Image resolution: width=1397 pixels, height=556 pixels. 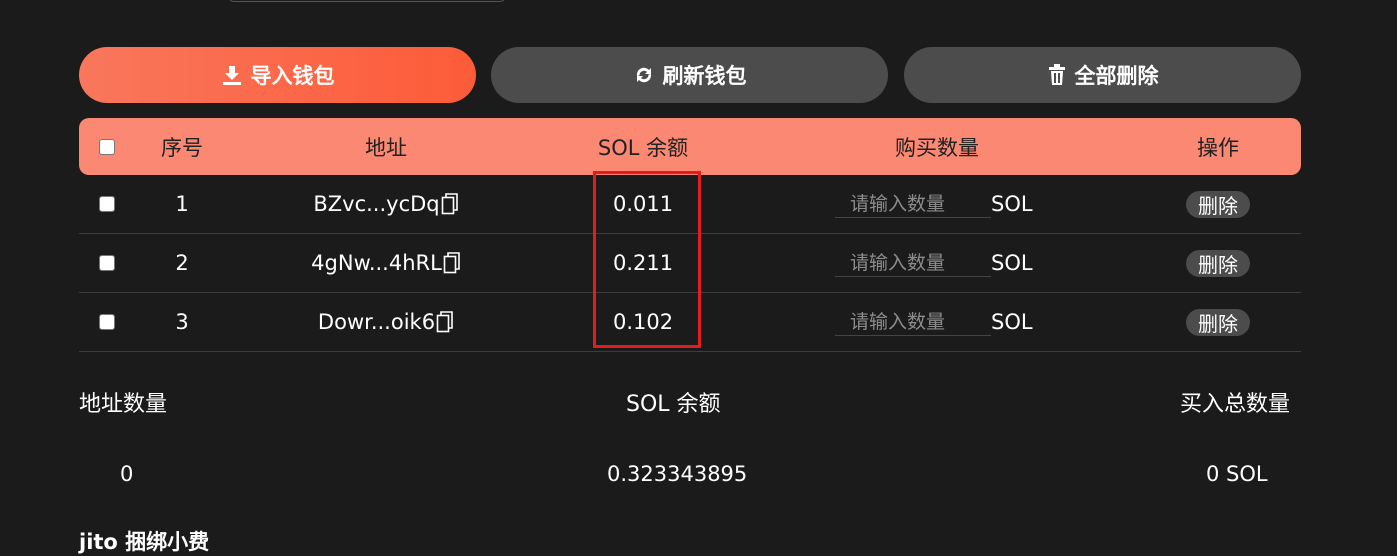 What do you see at coordinates (1116, 76) in the screenshot?
I see `delete-all-label: 全部删除` at bounding box center [1116, 76].